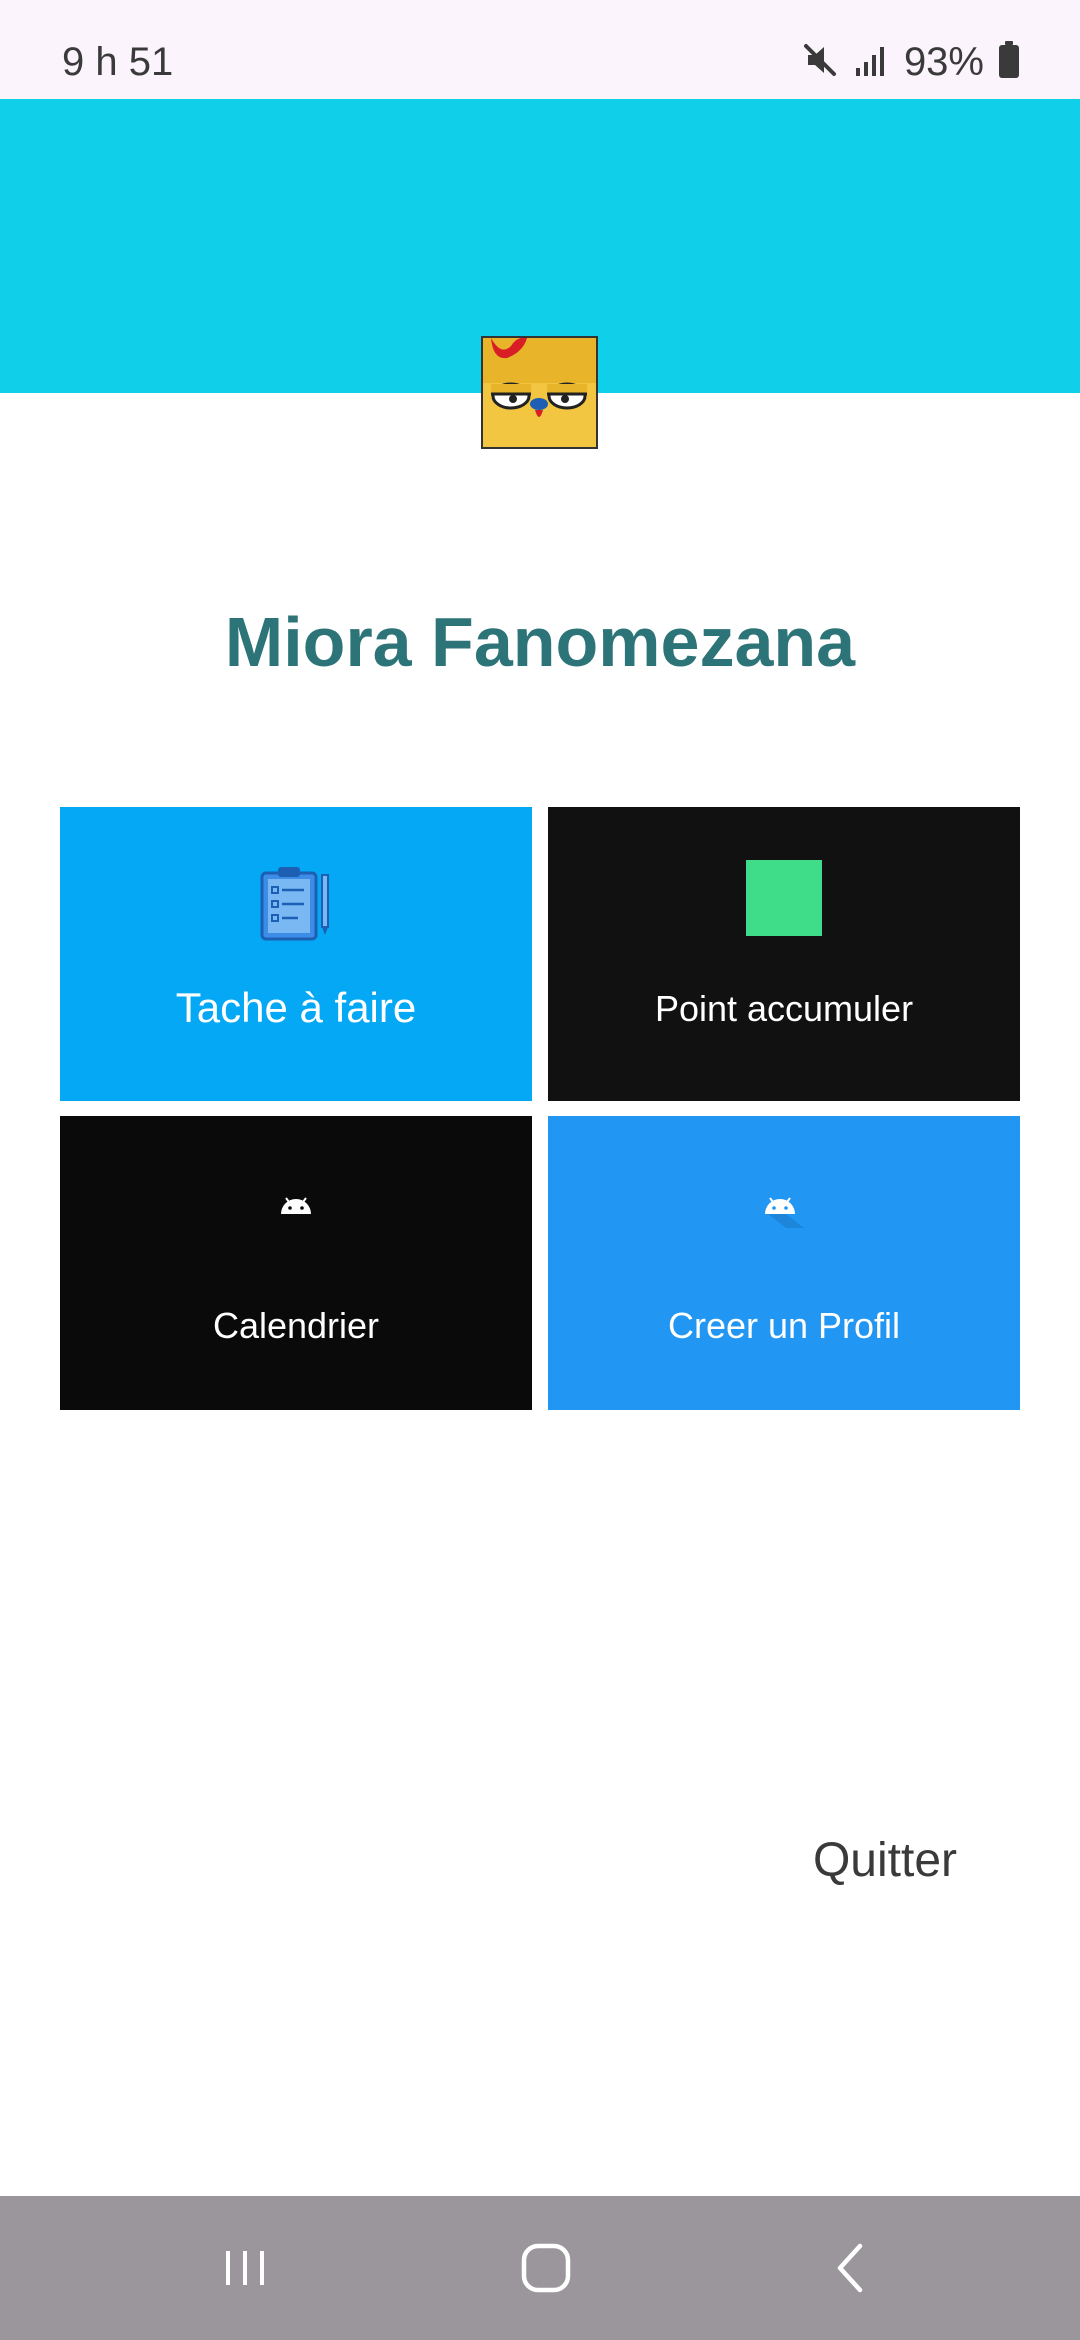 Image resolution: width=1080 pixels, height=2340 pixels. Describe the element at coordinates (296, 1263) in the screenshot. I see `calendar-tile-button: Calendrier` at that location.